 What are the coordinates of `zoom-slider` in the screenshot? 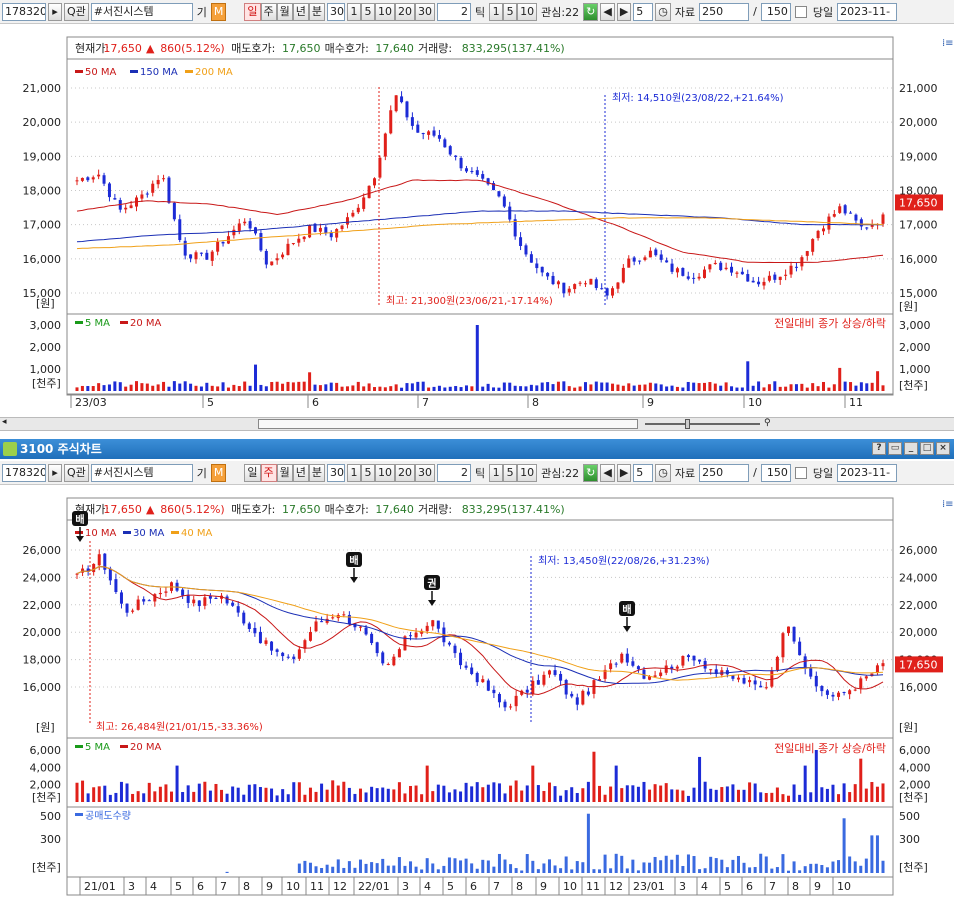 It's located at (702, 424).